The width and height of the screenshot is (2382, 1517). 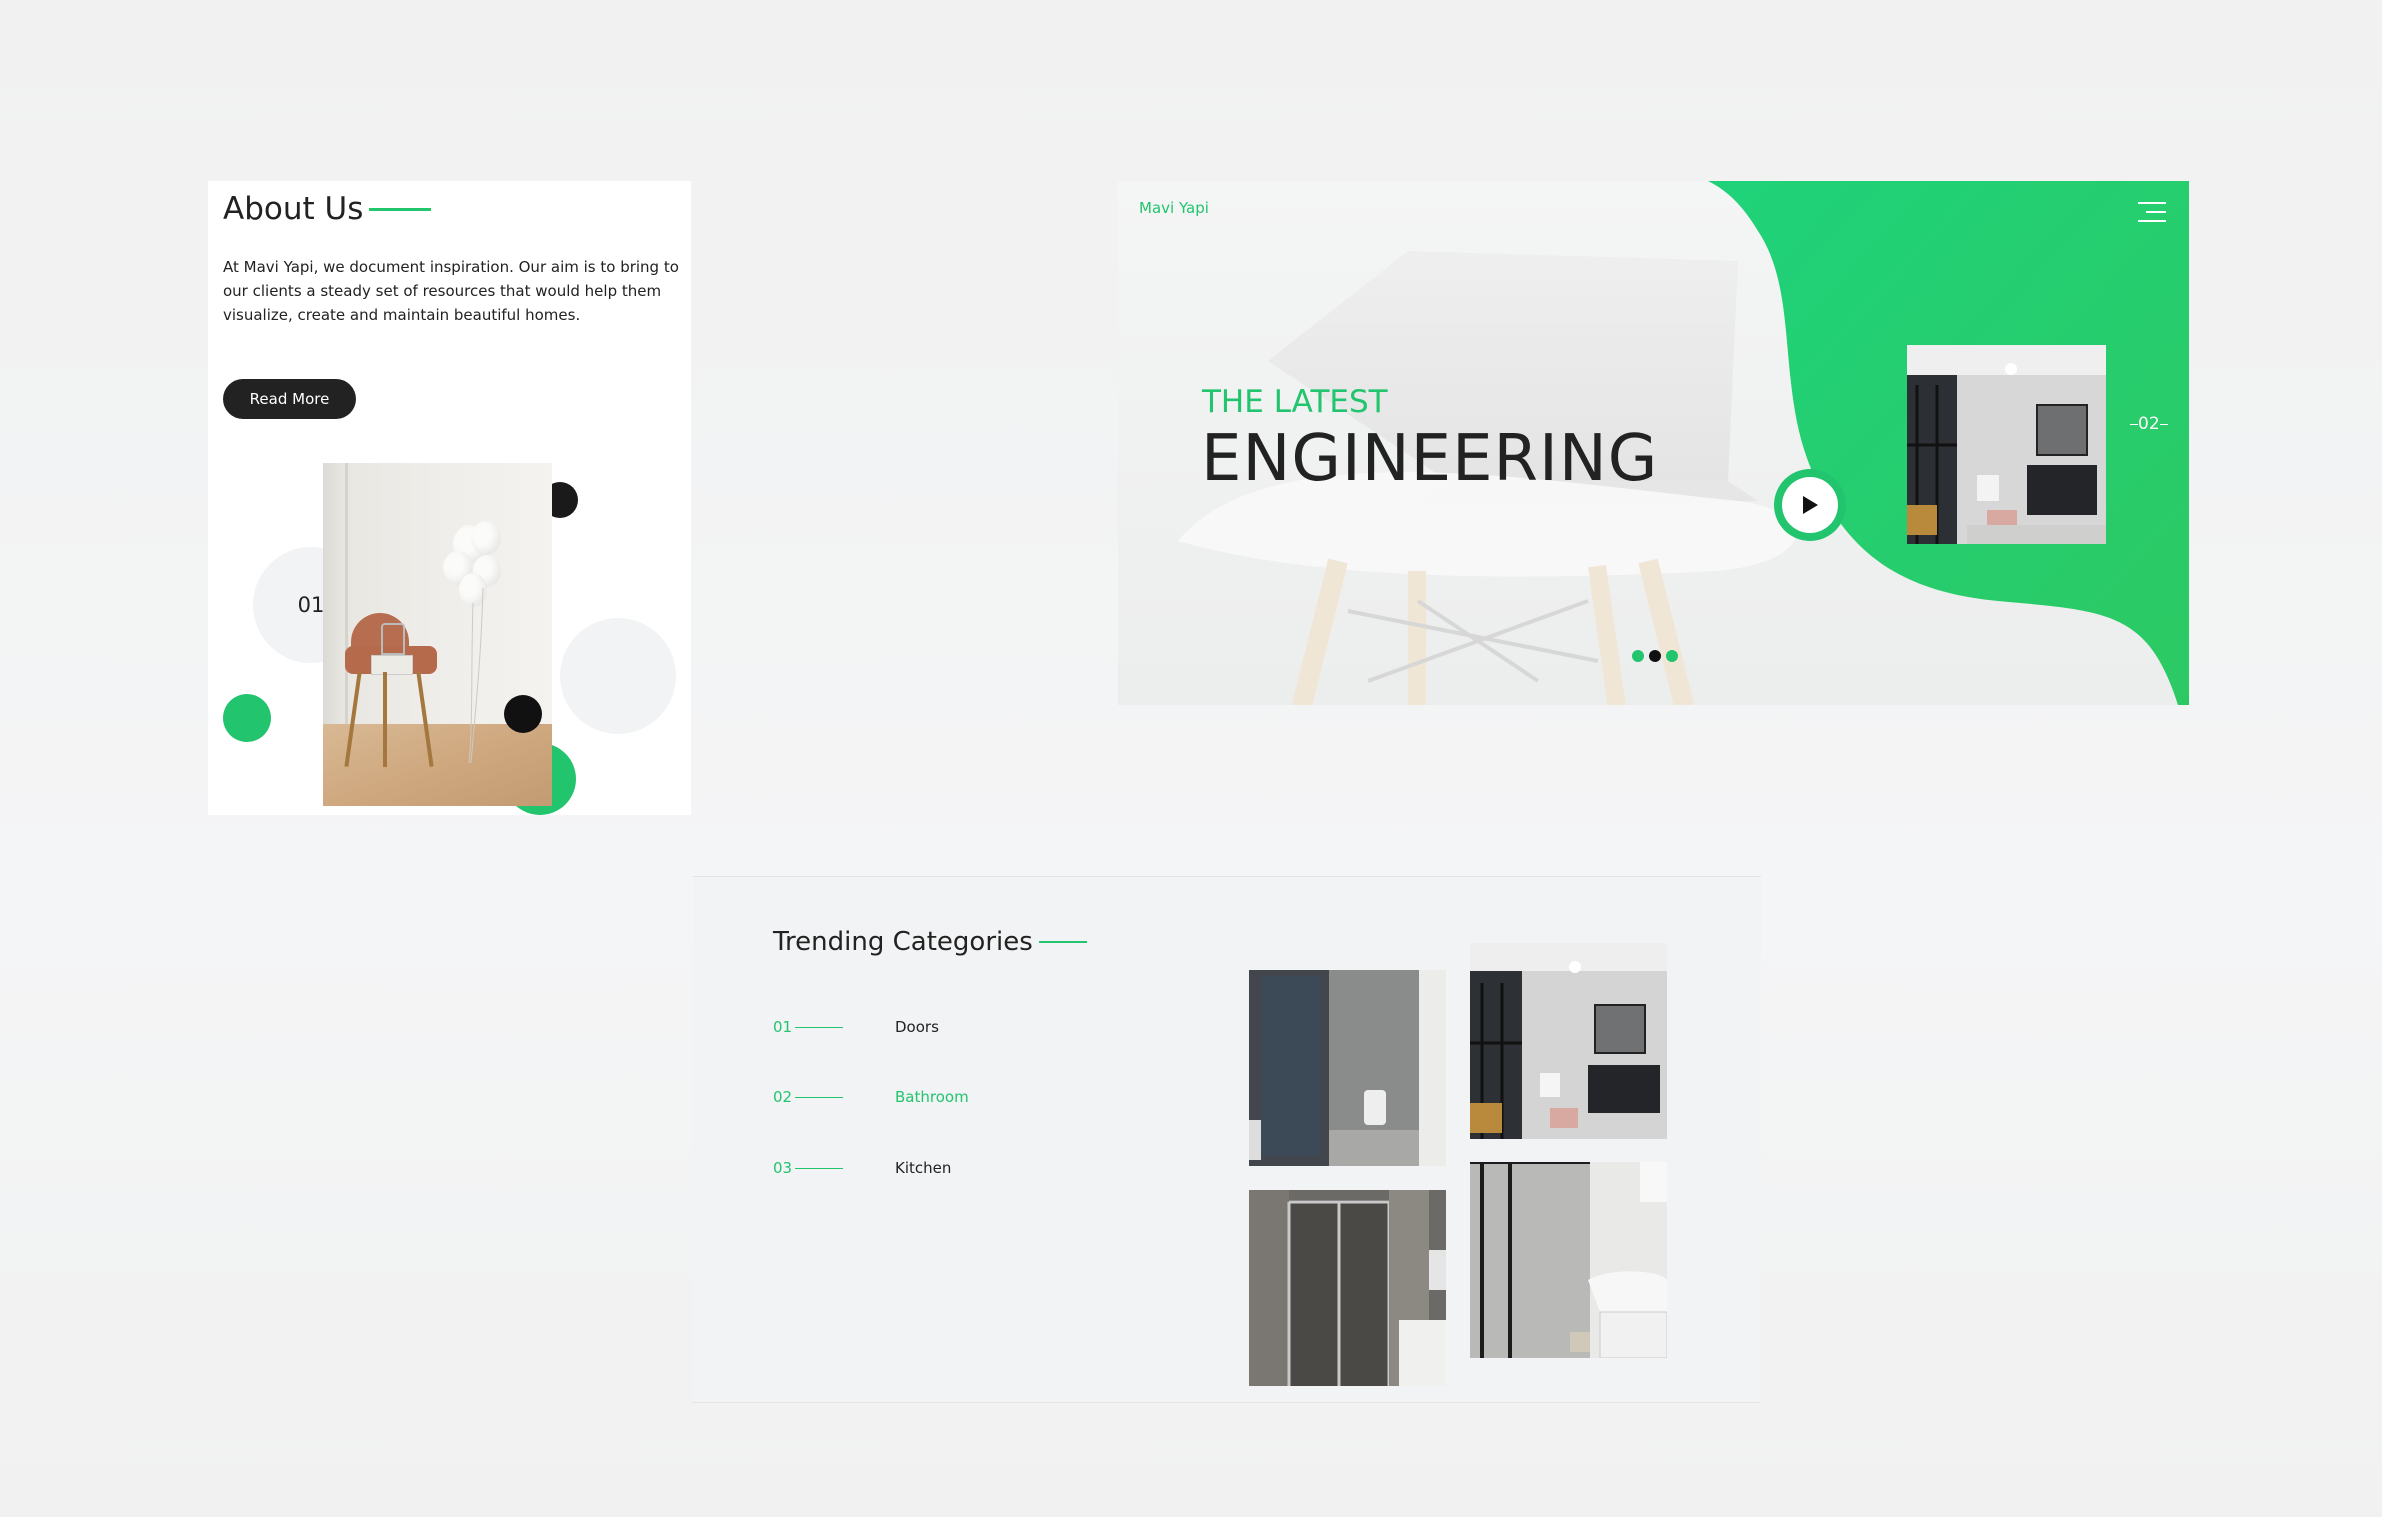 What do you see at coordinates (783, 1027) in the screenshot?
I see `category-number: 01` at bounding box center [783, 1027].